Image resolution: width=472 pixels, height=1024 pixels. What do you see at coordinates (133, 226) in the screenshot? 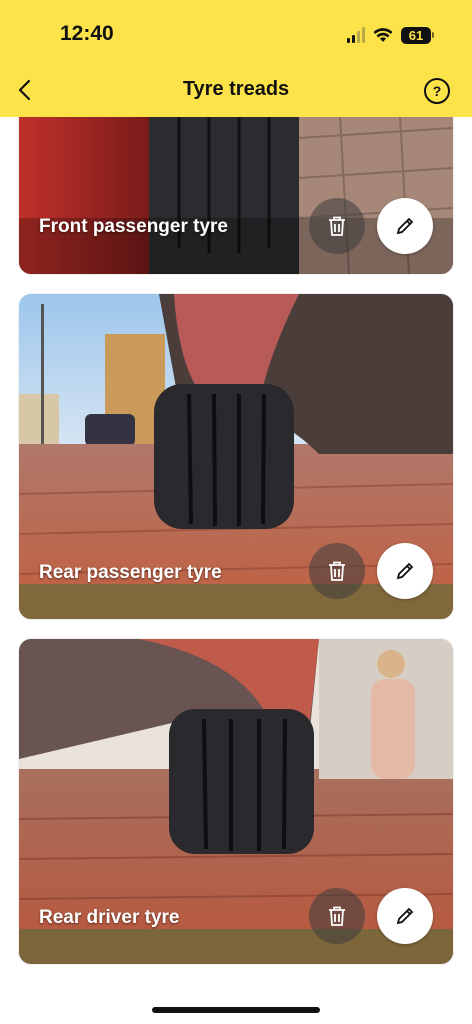
I see `tyre-label: Front passenger tyre` at bounding box center [133, 226].